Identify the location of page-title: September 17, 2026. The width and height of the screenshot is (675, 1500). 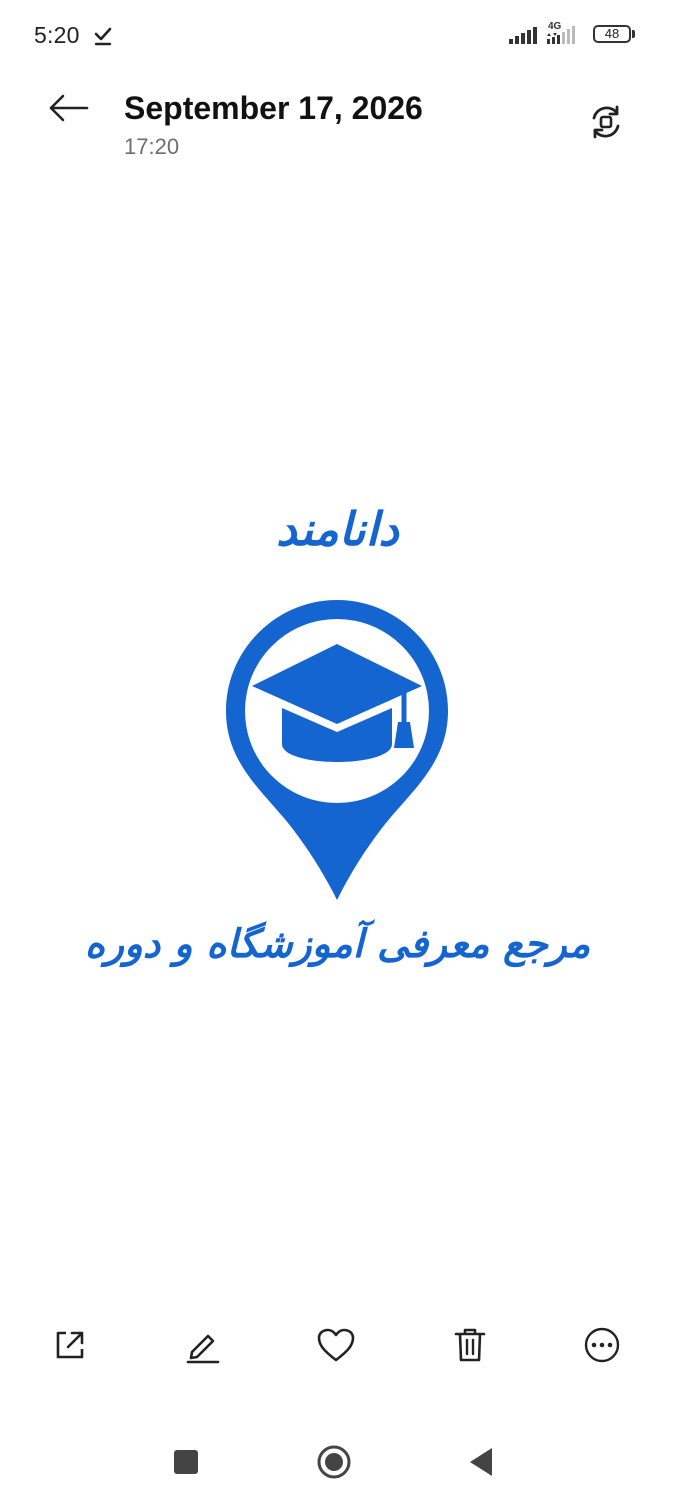
(273, 108).